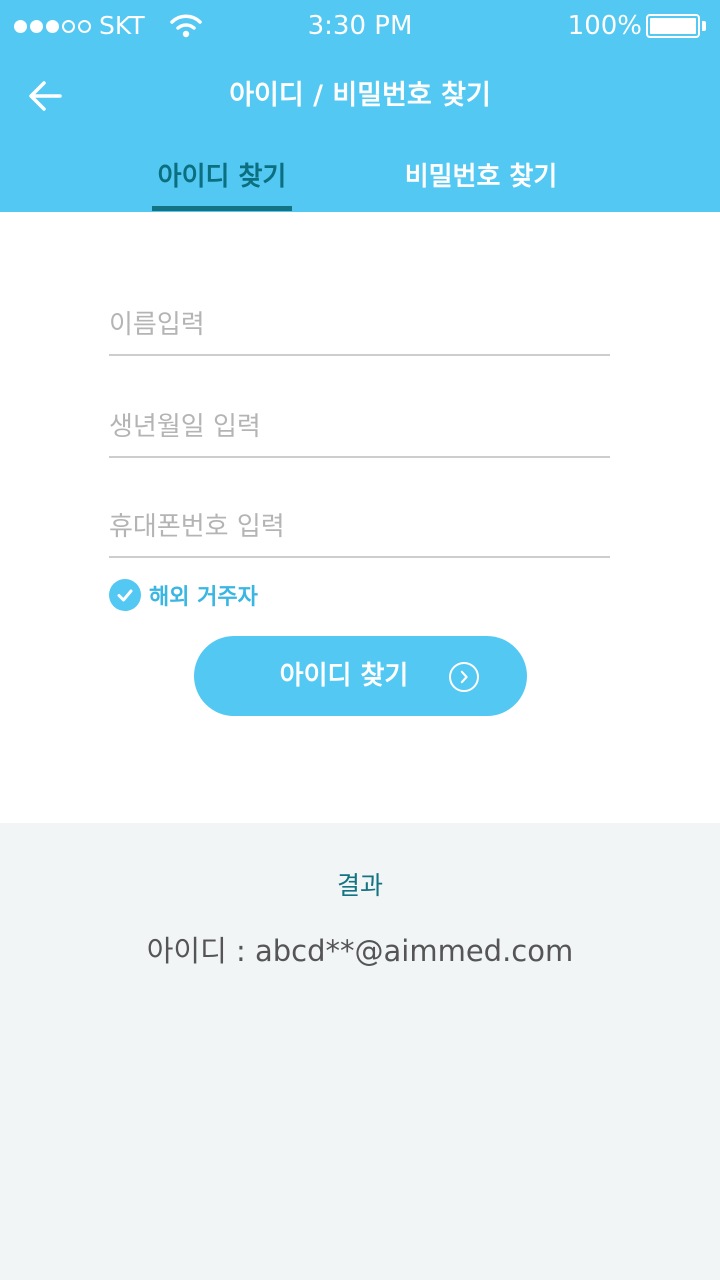  Describe the element at coordinates (359, 885) in the screenshot. I see `result-title: 결과` at that location.